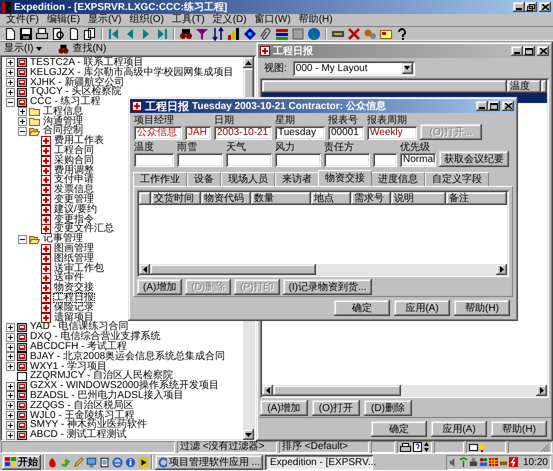 The width and height of the screenshot is (553, 471). I want to click on spinner-icon, so click(426, 447).